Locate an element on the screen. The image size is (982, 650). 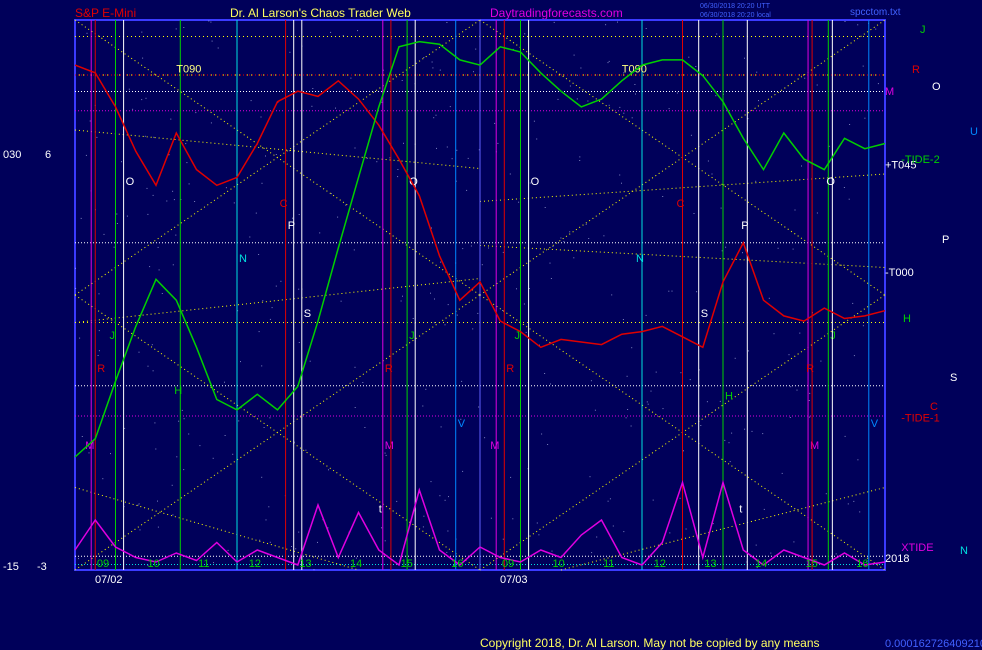
x-tick-label: 13 is located at coordinates (305, 564).